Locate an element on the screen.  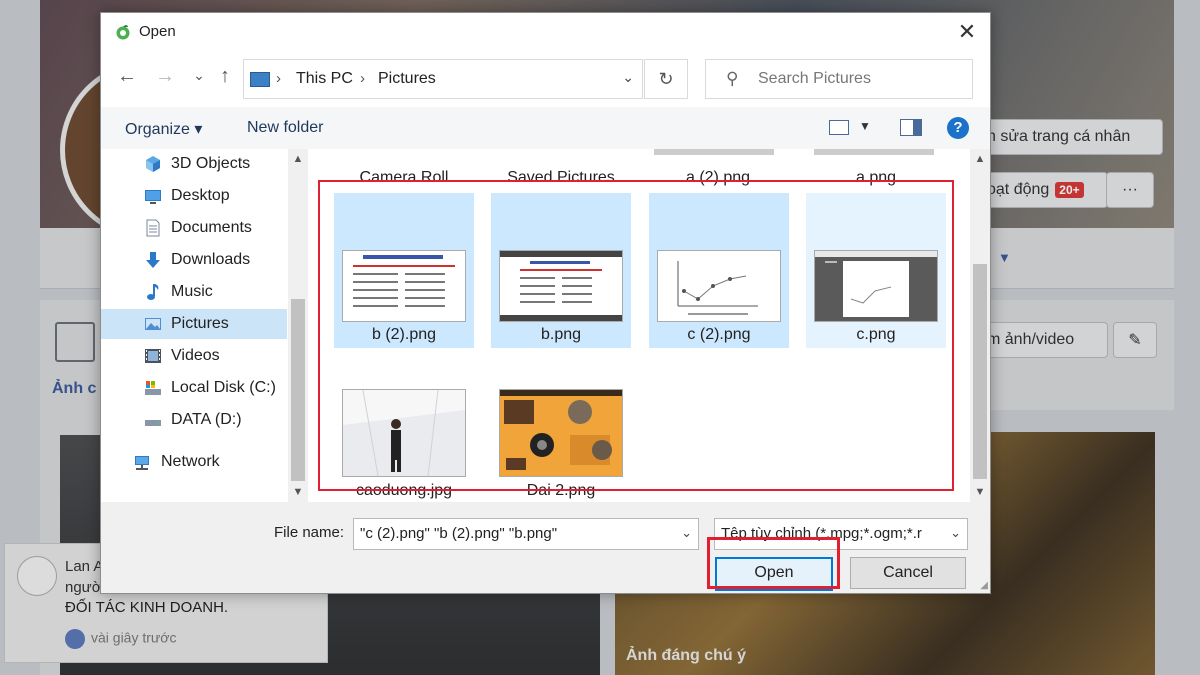
file-tile-dai-2-png: Dai 2.png is located at coordinates (561, 426).